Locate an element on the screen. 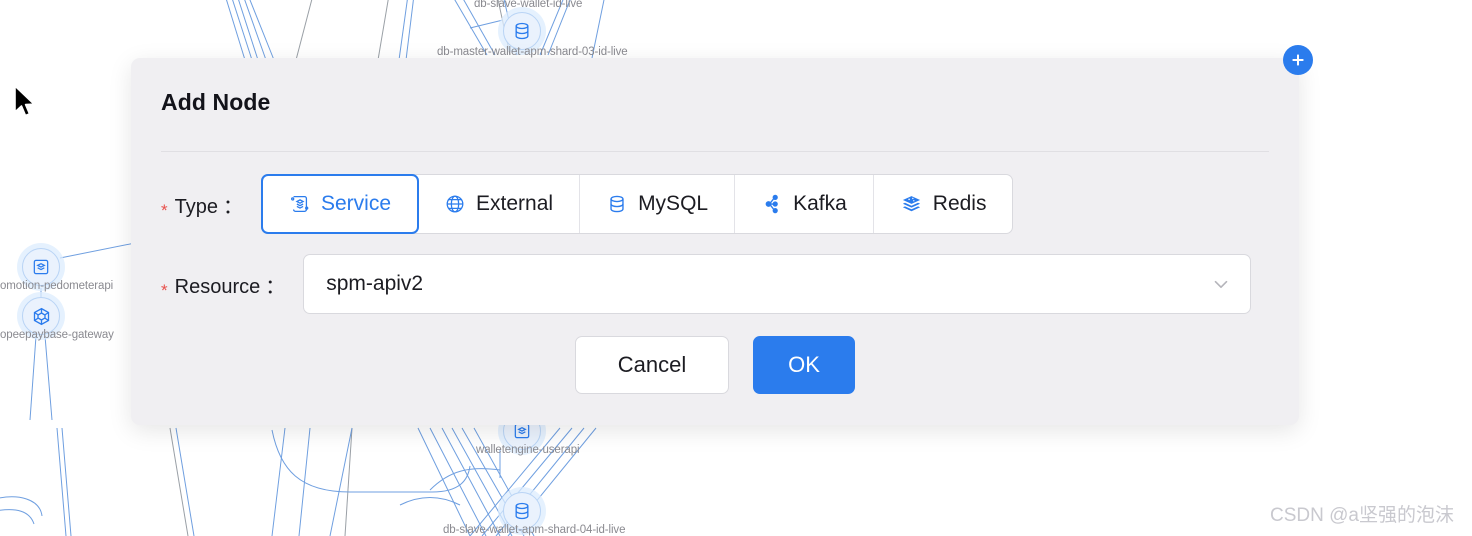 This screenshot has height=536, width=1472. graph-node is located at coordinates (522, 31).